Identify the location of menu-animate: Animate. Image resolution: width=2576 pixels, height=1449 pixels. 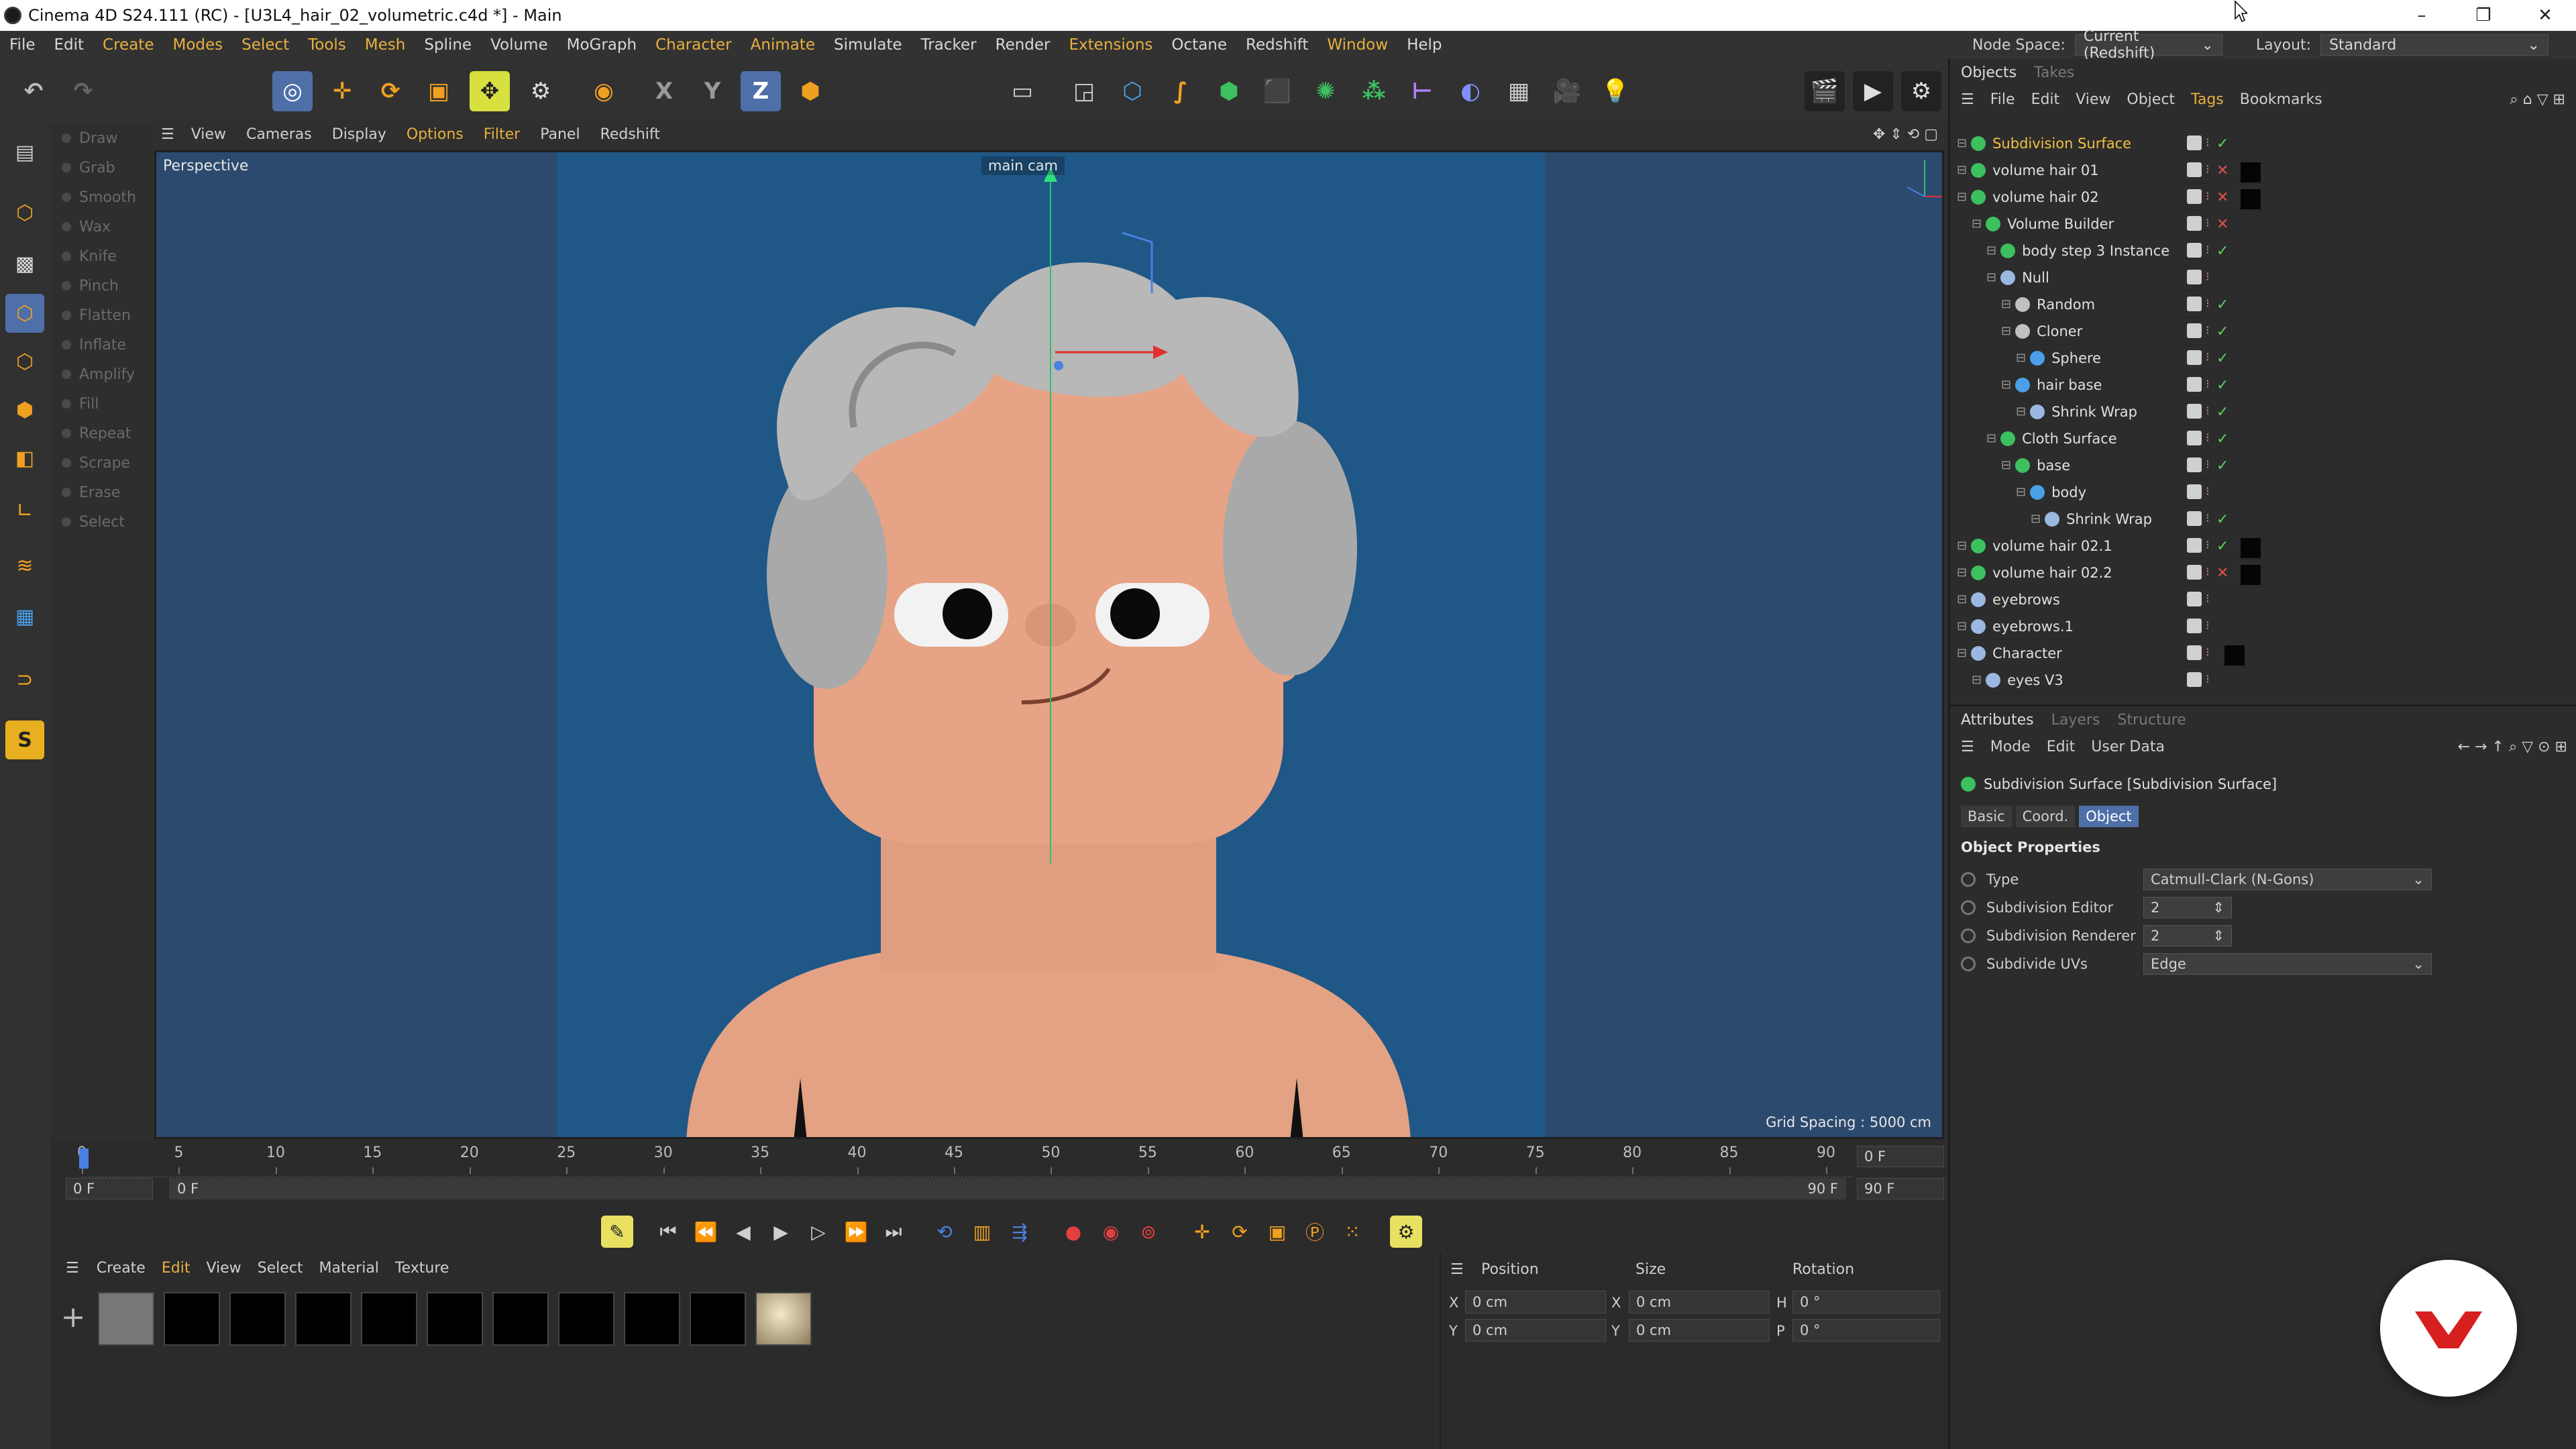
(782, 45).